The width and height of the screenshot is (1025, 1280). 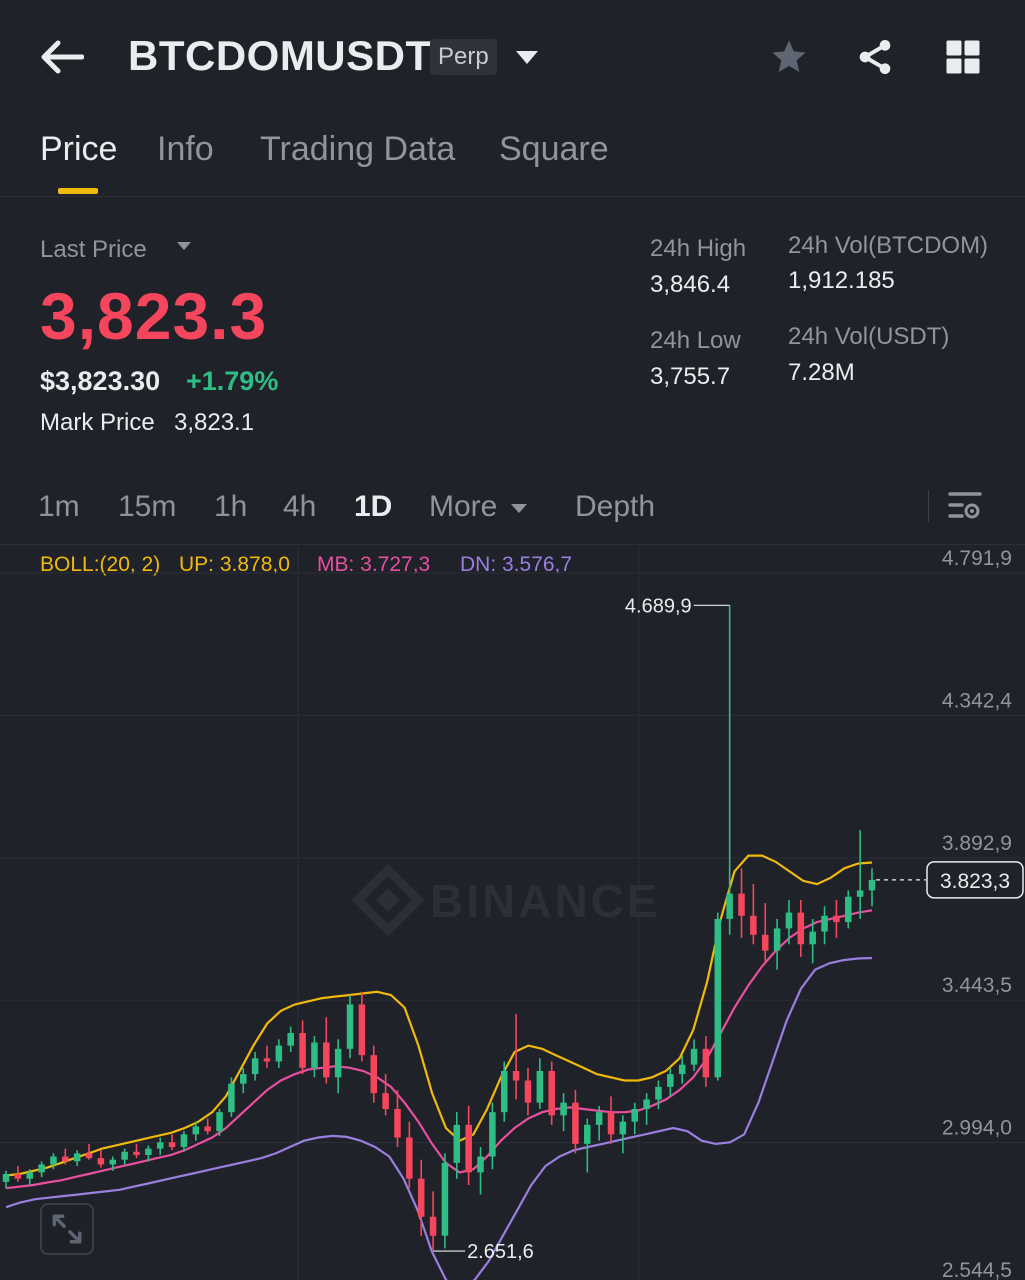 I want to click on menu-grid-button, so click(x=963, y=57).